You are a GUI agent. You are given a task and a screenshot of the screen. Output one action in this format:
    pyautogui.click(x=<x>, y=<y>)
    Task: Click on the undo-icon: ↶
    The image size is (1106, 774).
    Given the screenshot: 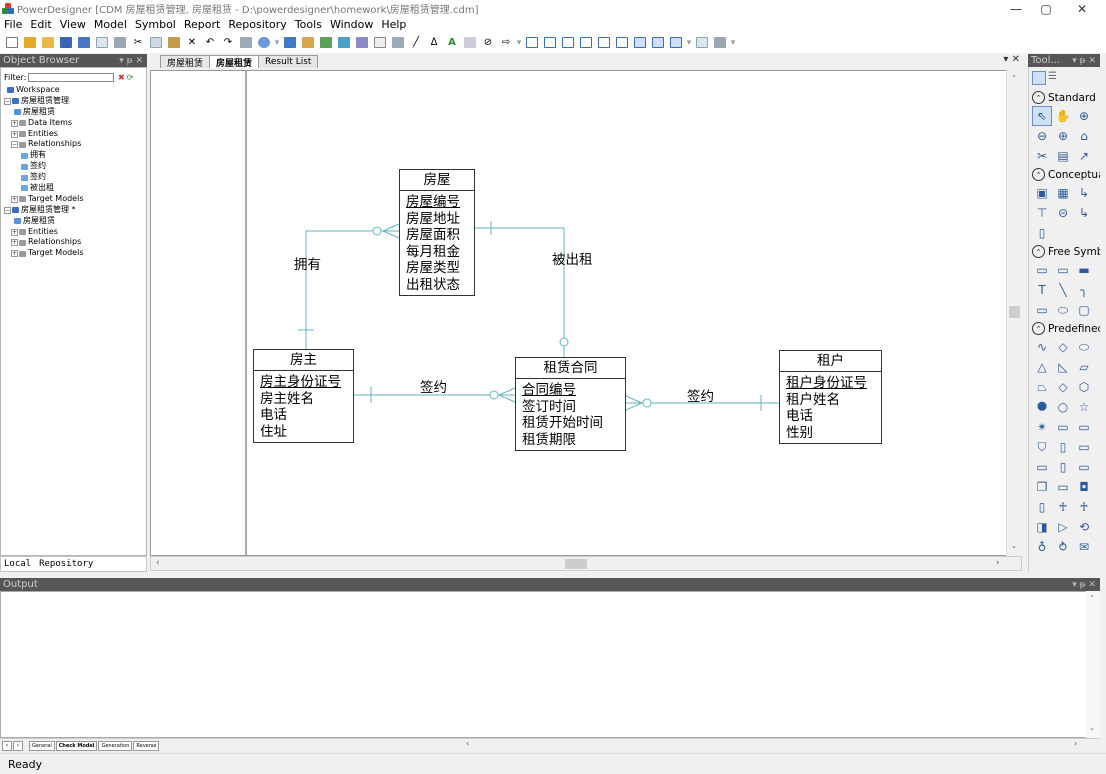 What is the action you would take?
    pyautogui.click(x=210, y=43)
    